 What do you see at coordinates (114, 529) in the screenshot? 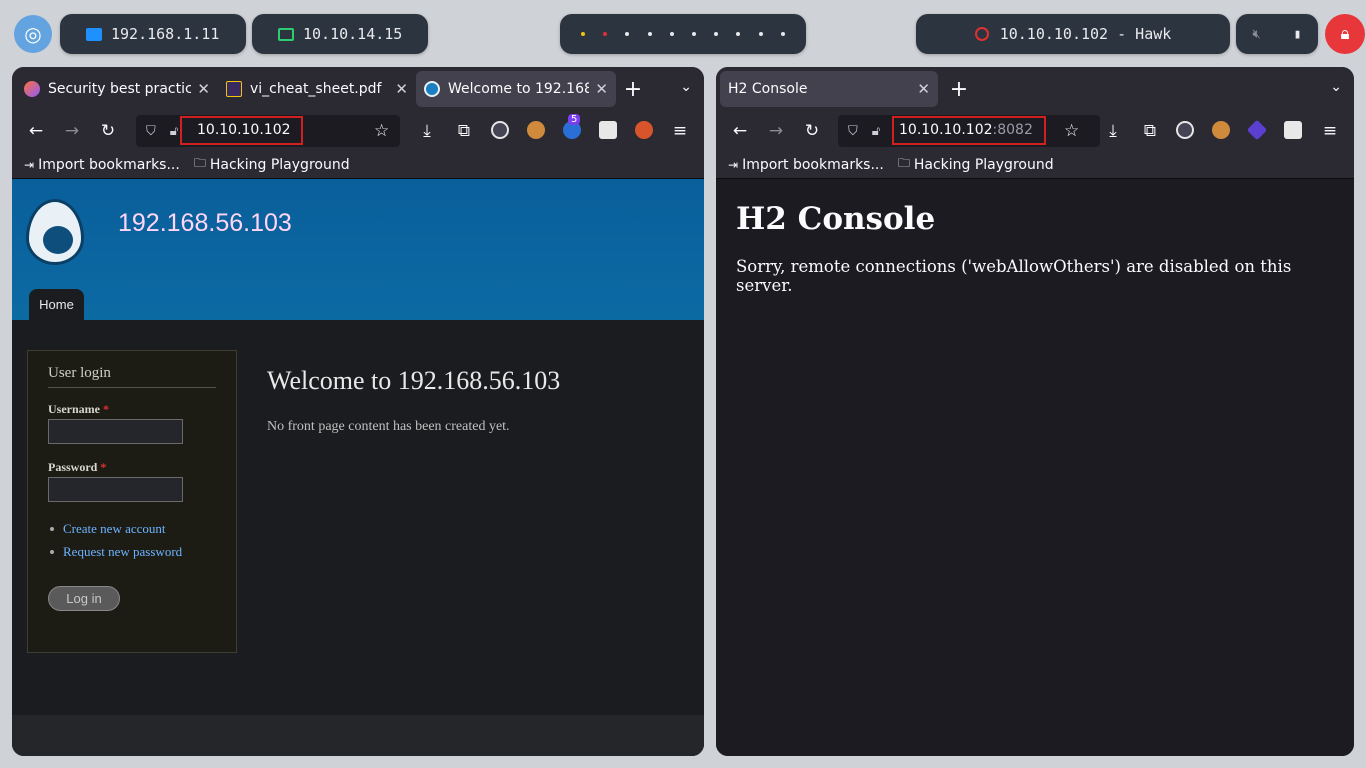
I see `create-account-link: Create new account` at bounding box center [114, 529].